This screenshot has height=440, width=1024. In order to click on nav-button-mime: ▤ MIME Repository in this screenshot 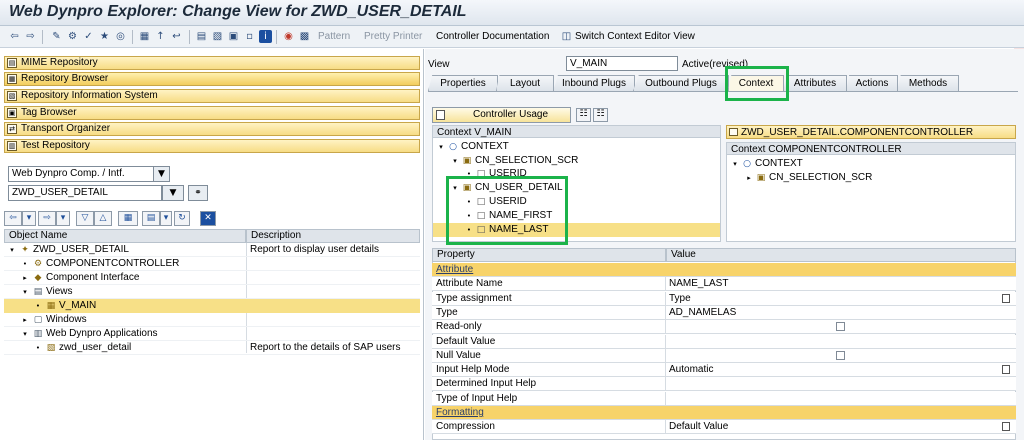, I will do `click(212, 63)`.